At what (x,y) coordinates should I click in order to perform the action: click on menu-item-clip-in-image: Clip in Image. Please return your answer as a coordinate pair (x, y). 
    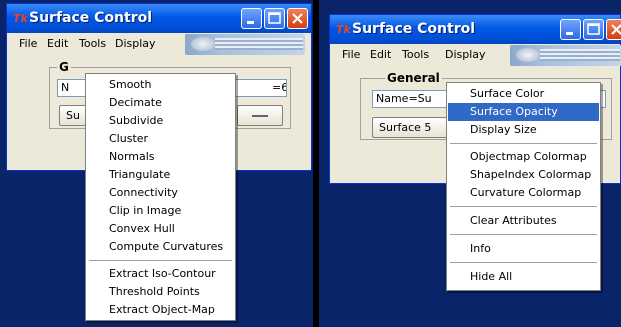
    Looking at the image, I should click on (160, 211).